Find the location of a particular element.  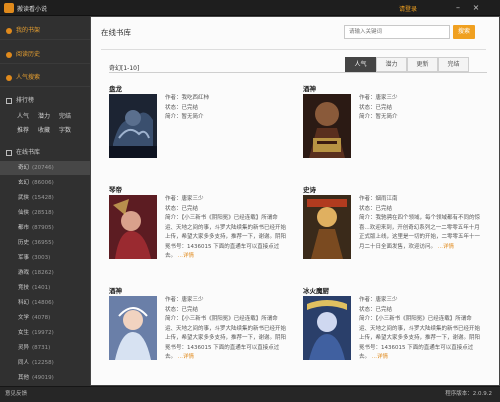

category-item: 军事 (3003) is located at coordinates (45, 258).